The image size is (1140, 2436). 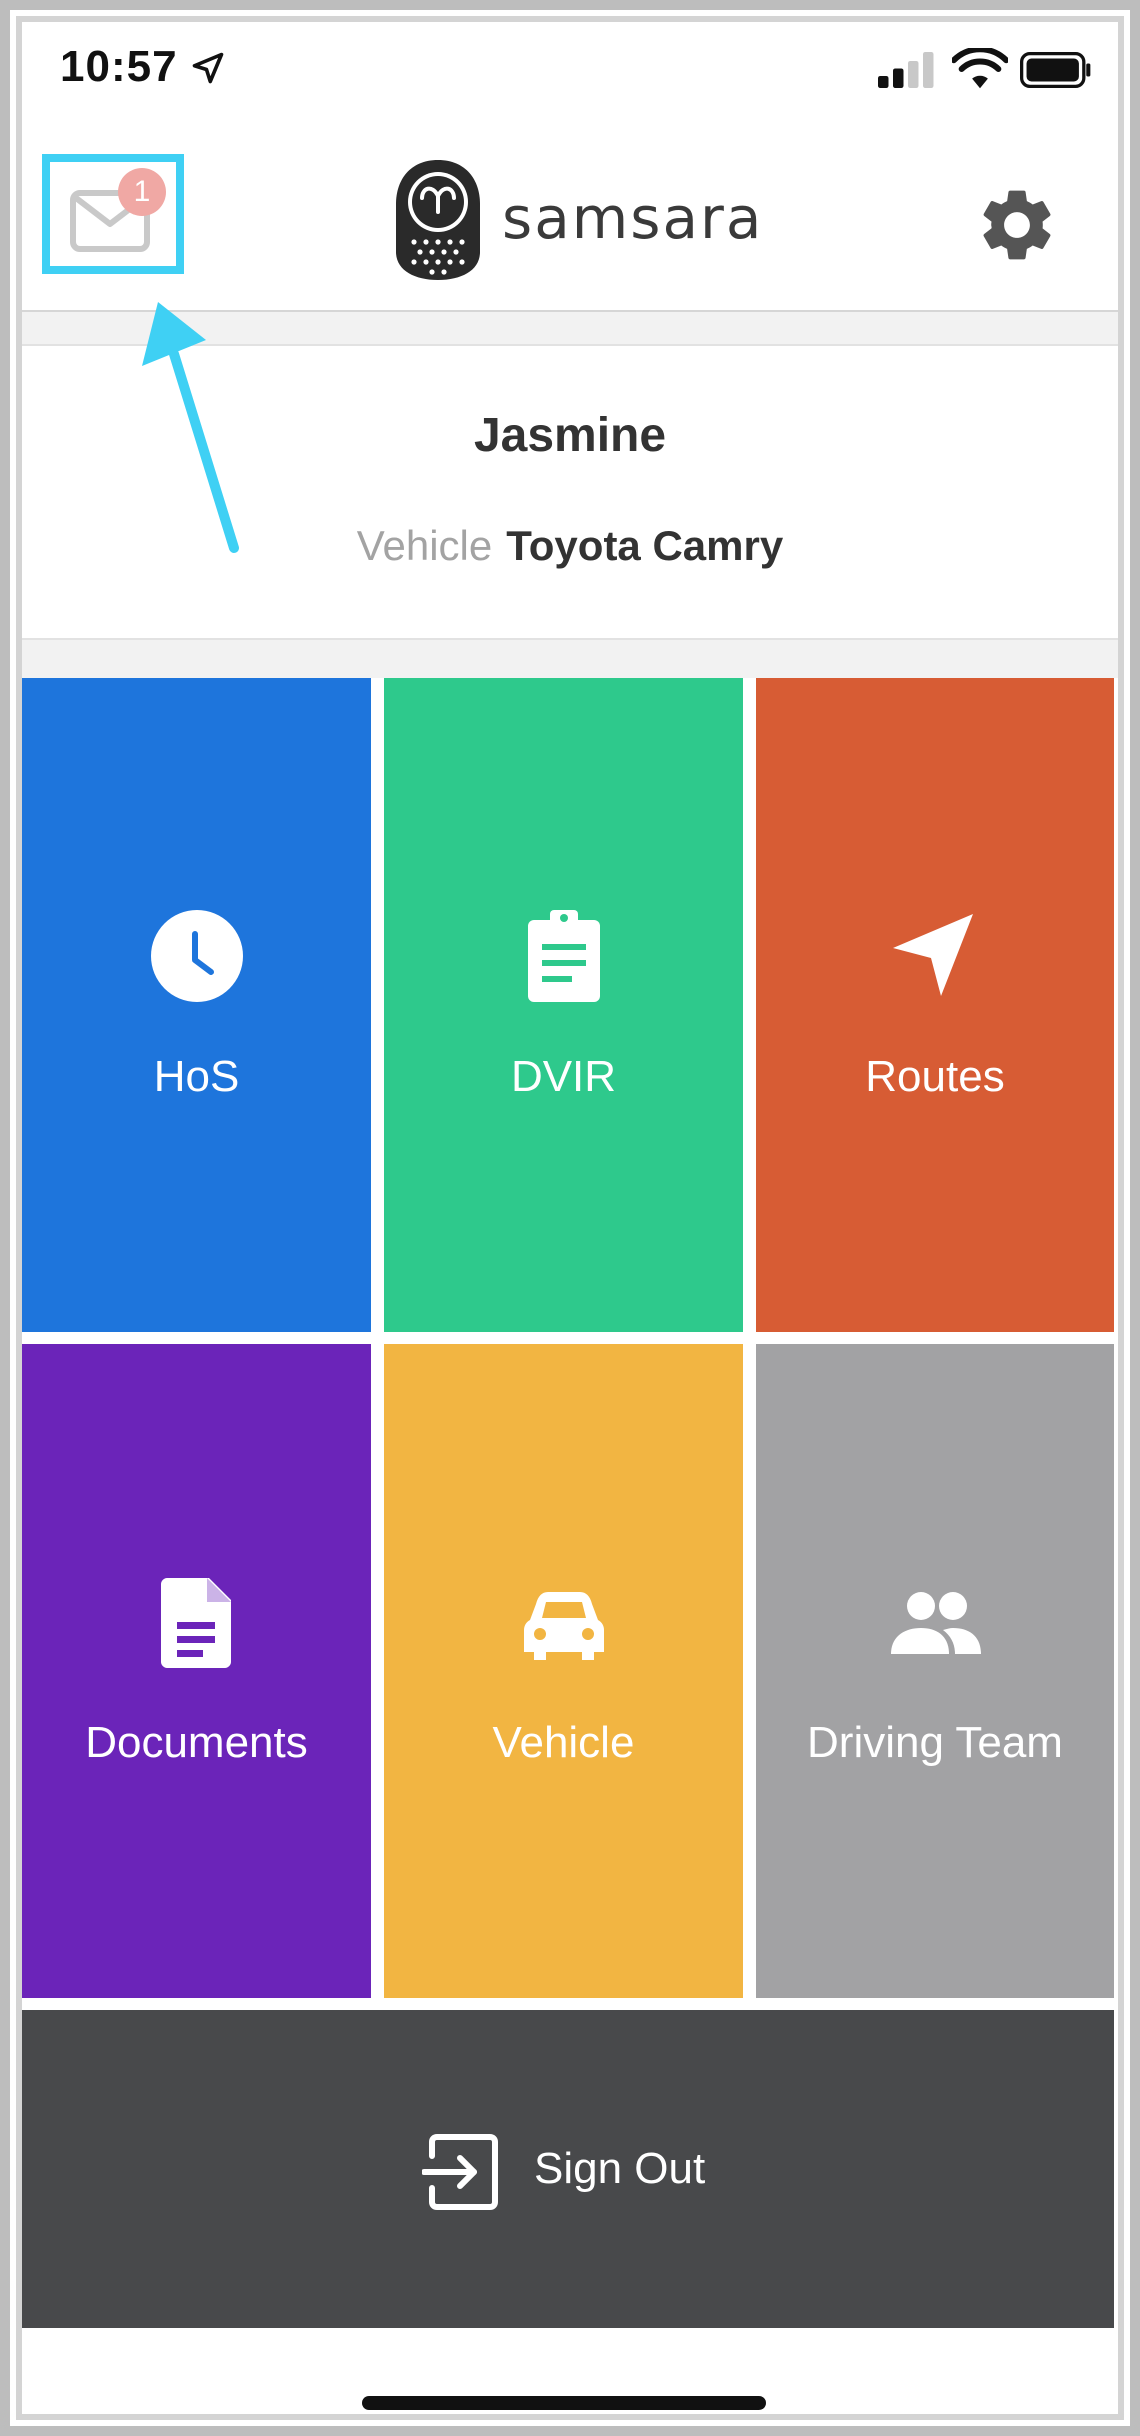 What do you see at coordinates (190, 427) in the screenshot?
I see `annotation-arrow` at bounding box center [190, 427].